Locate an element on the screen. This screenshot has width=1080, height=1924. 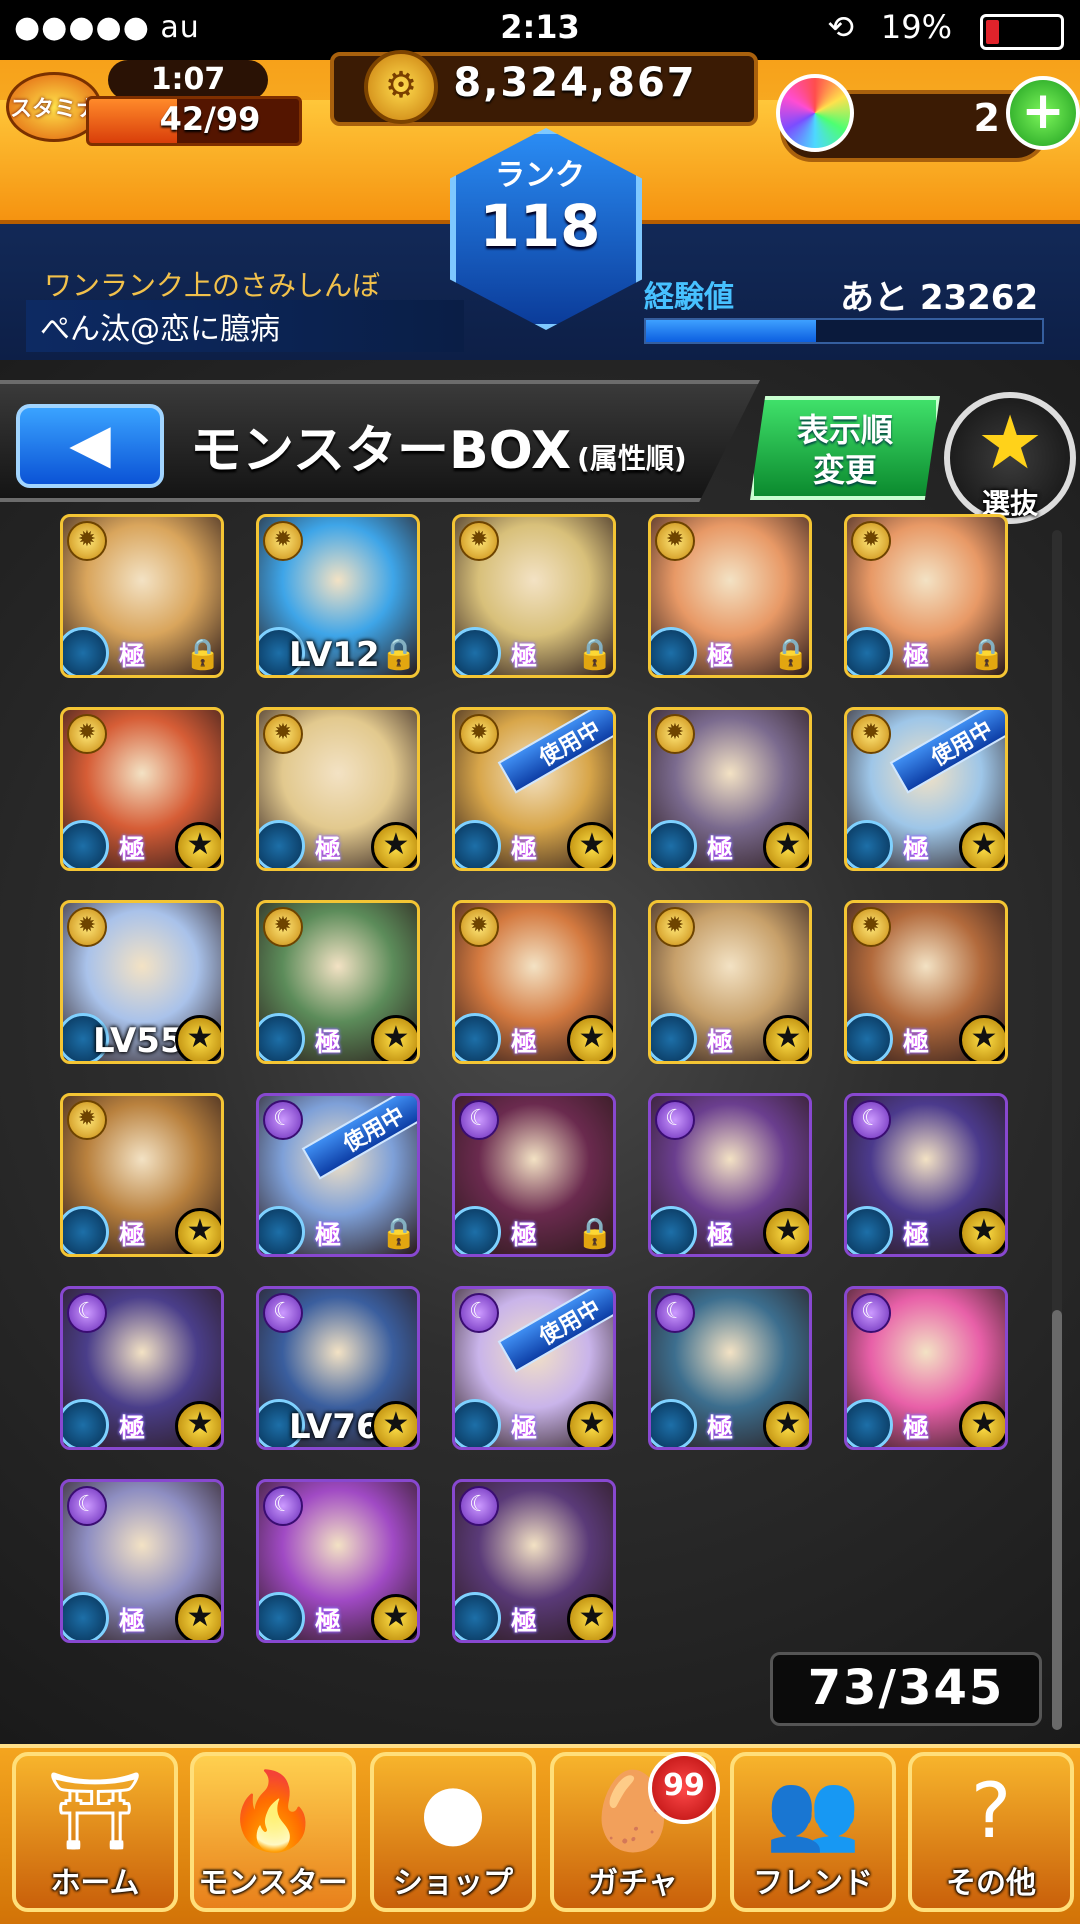
battery-percent: 19% is located at coordinates (916, 27).